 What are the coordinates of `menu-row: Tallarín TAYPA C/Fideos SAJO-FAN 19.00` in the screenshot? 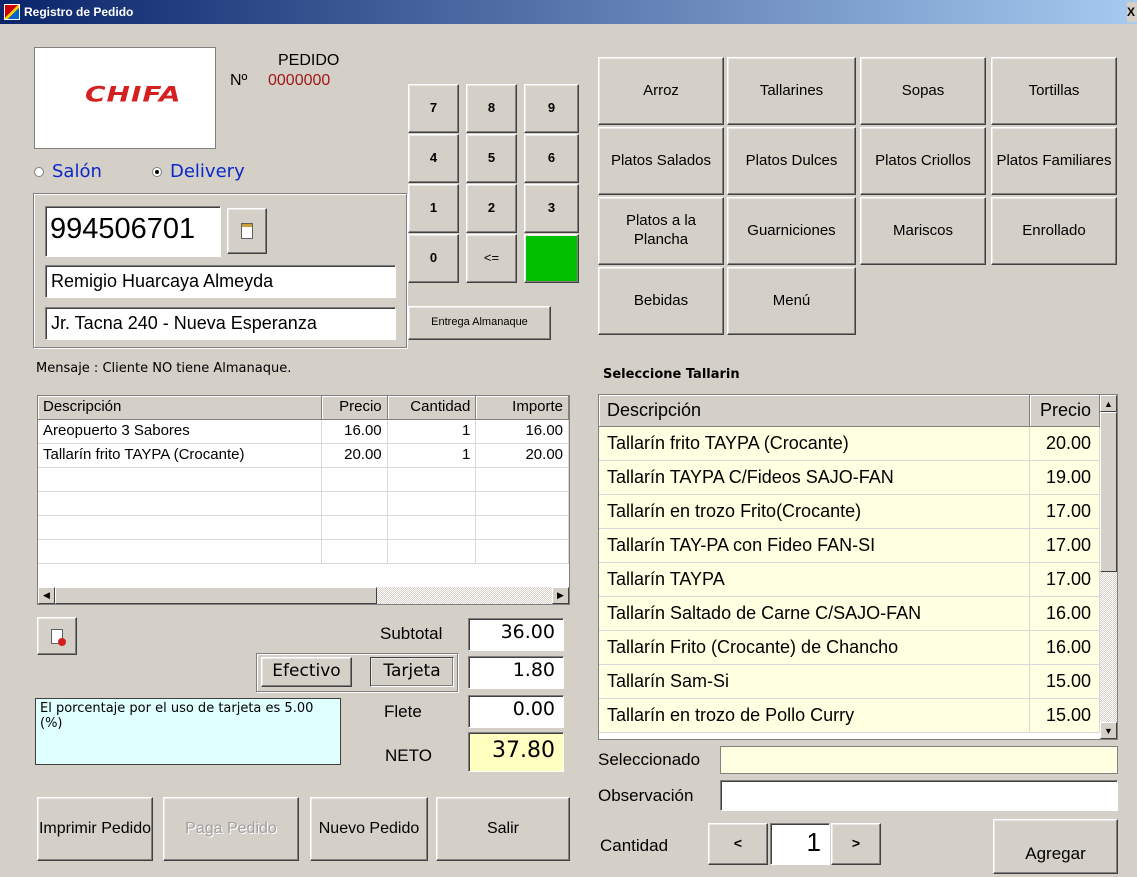 It's located at (858, 478).